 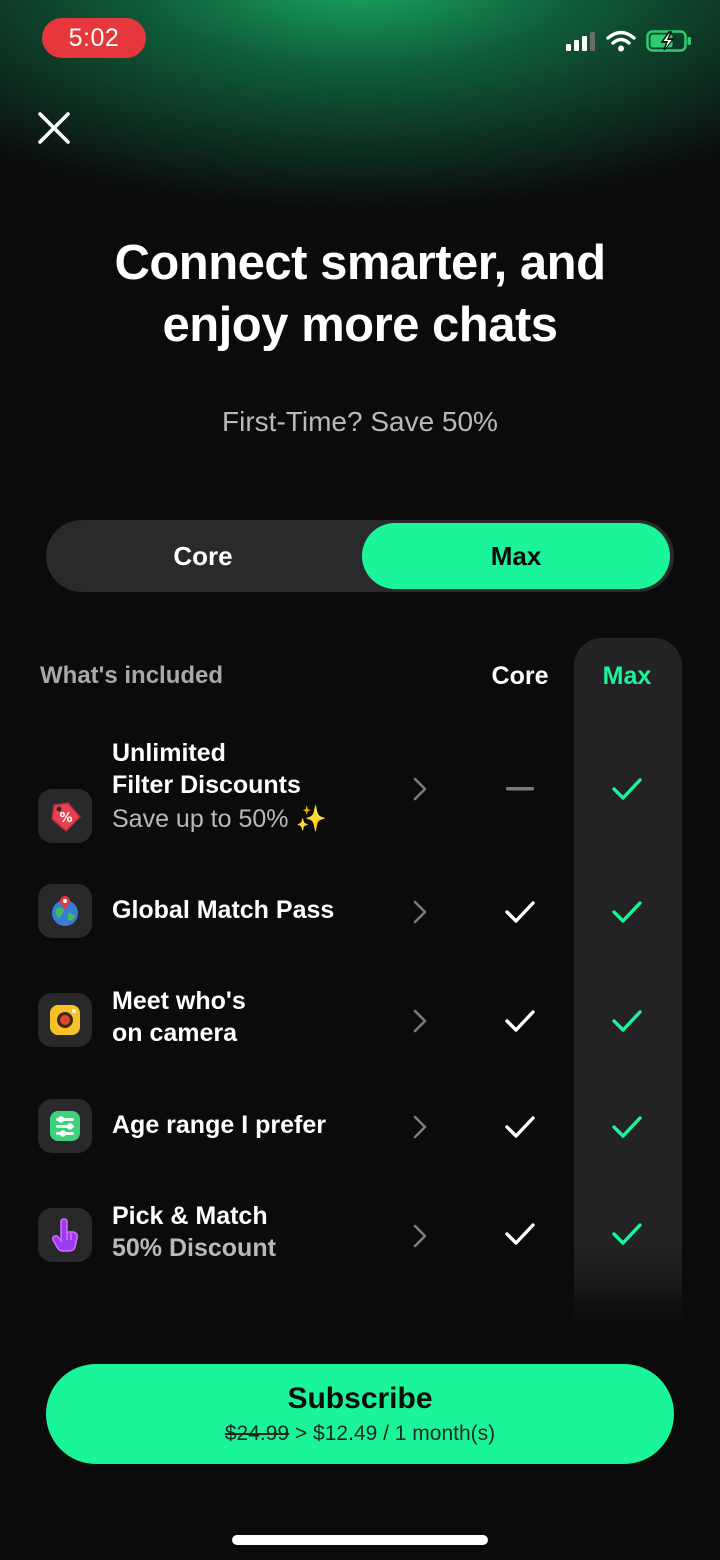 I want to click on close-icon, so click(x=54, y=128).